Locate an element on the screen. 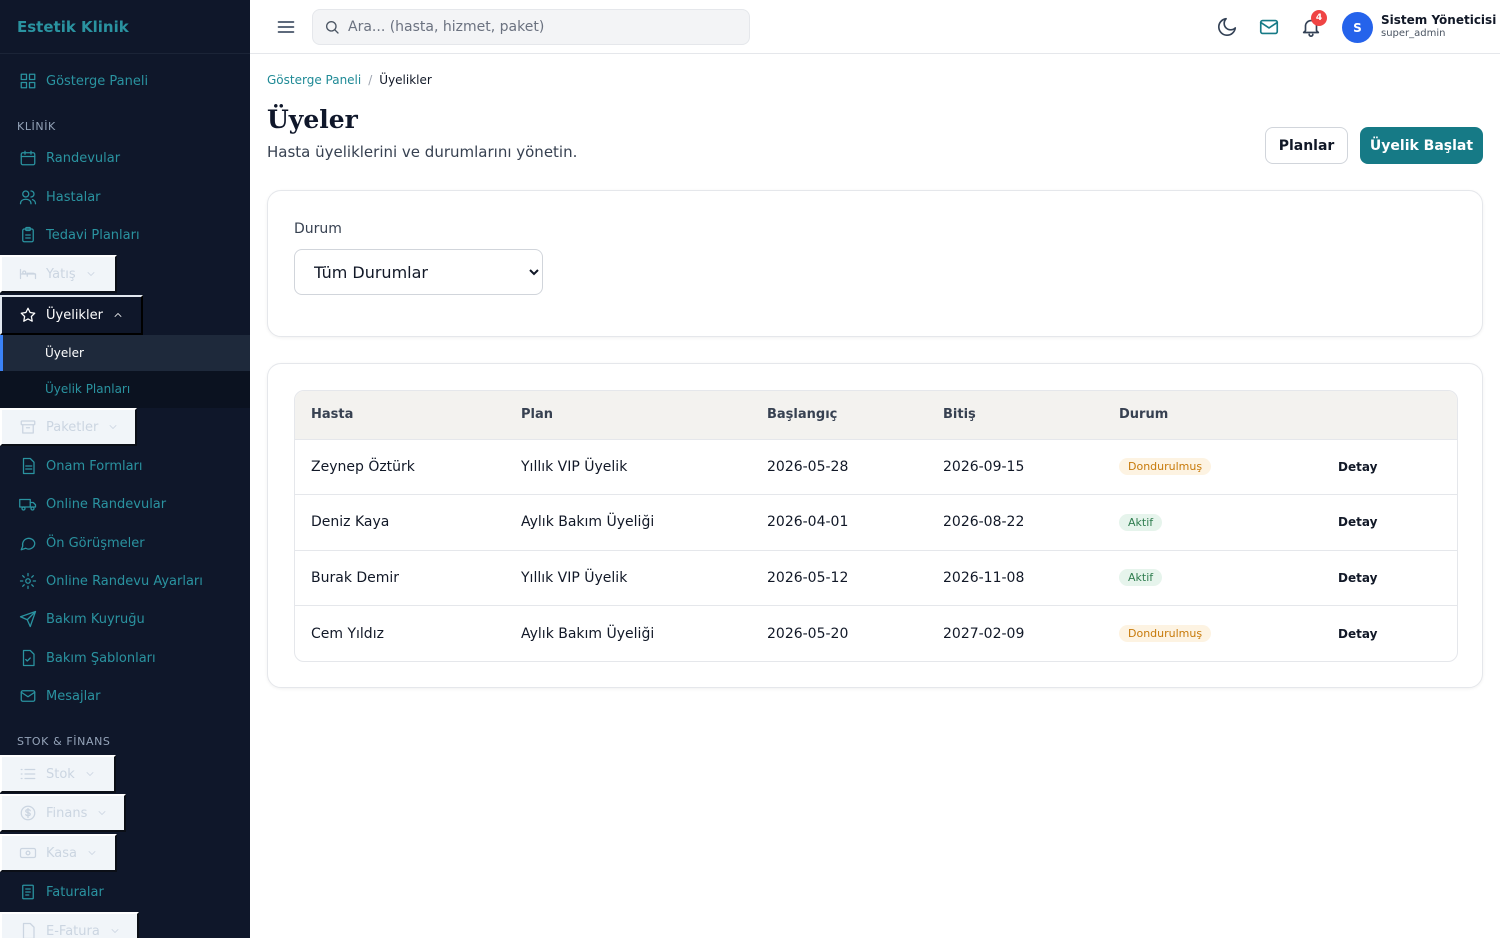 The image size is (1500, 938). cell-patient: Burak Demir is located at coordinates (355, 577).